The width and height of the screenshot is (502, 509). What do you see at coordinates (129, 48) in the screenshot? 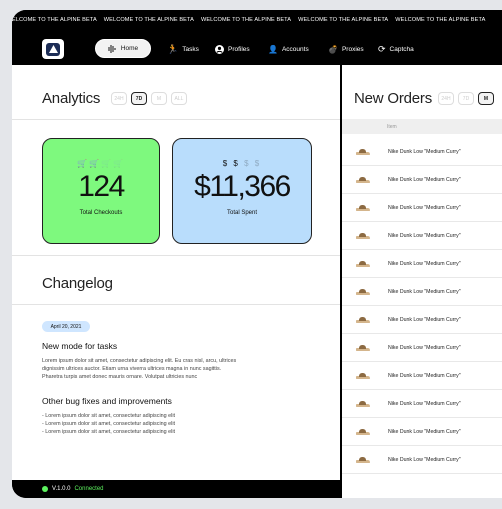
I see `nav-home-label: Home` at bounding box center [129, 48].